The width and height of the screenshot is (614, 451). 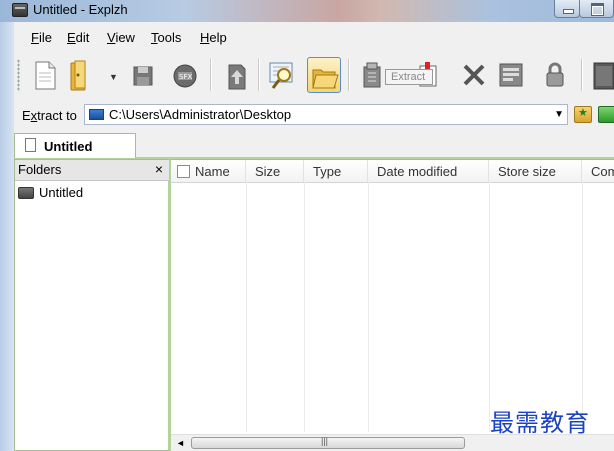 What do you see at coordinates (583, 114) in the screenshot?
I see `browse-folder-button` at bounding box center [583, 114].